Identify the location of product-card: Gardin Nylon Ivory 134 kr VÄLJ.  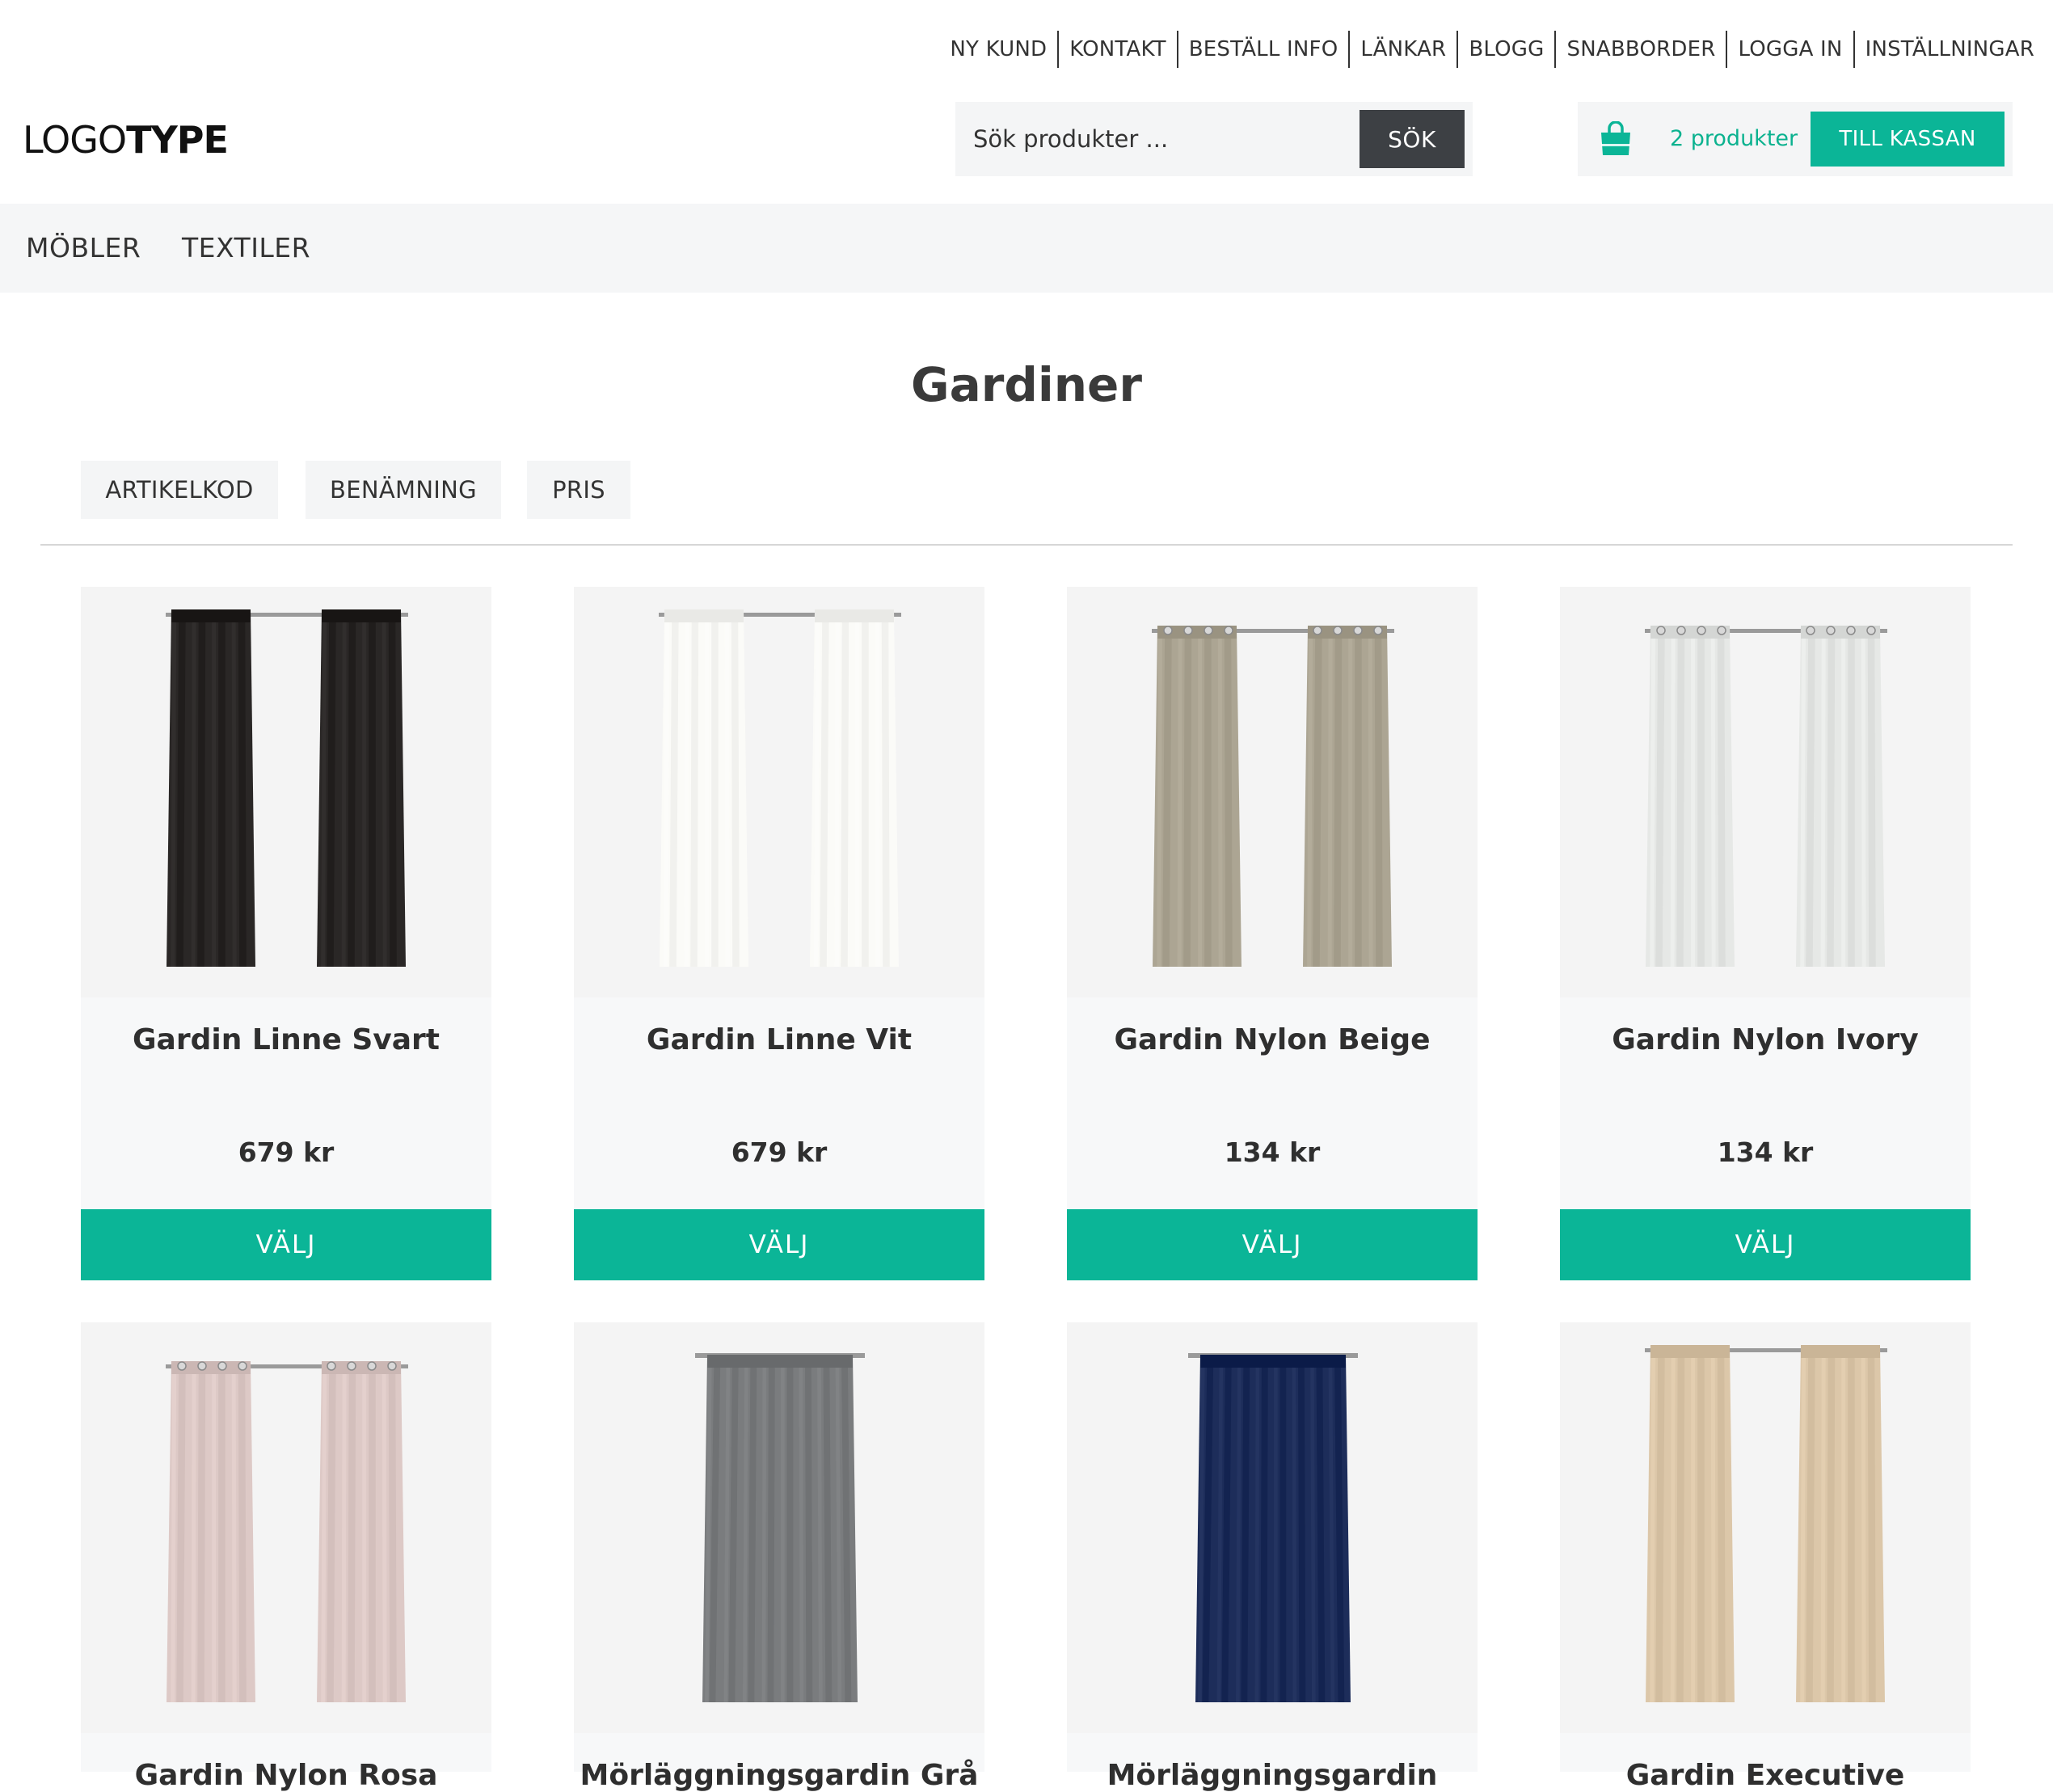
(1765, 934).